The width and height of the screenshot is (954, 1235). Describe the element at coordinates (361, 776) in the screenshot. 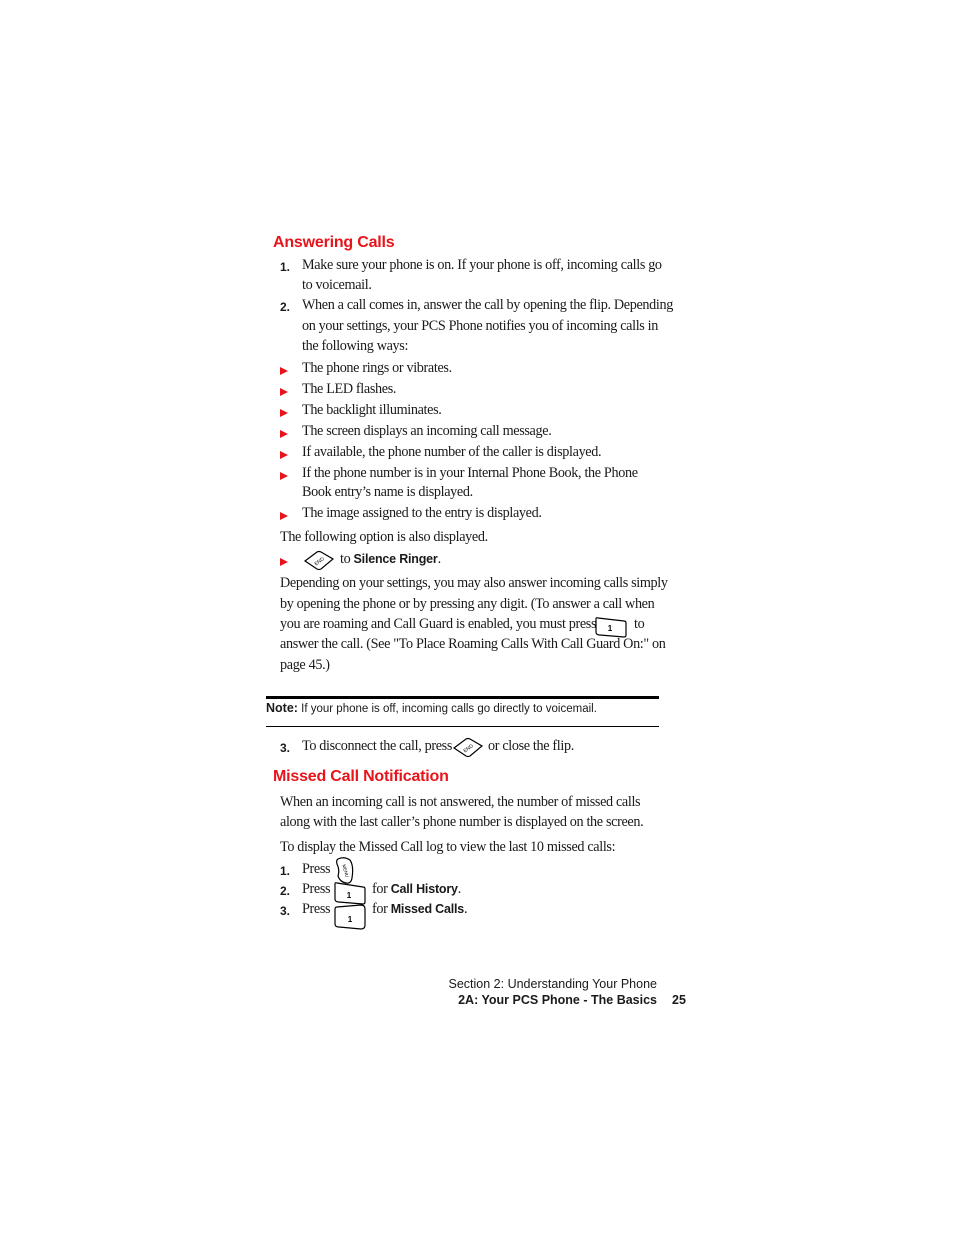

I see `heading-missed-call-notification: Missed Call Notification` at that location.